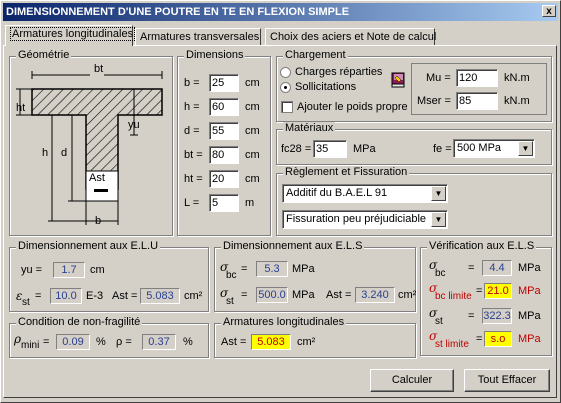  I want to click on fe-select: 500 MPa ▼, so click(494, 148).